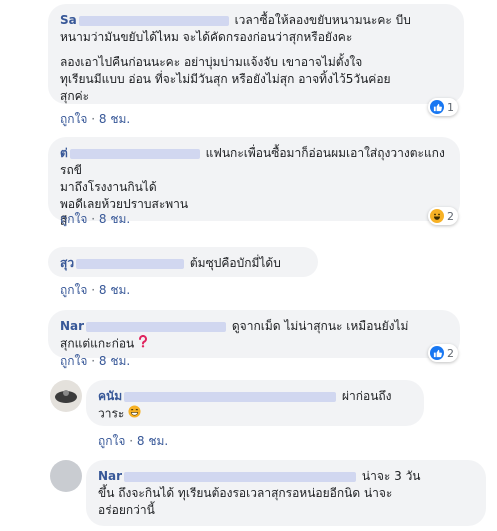 The height and width of the screenshot is (531, 497). What do you see at coordinates (254, 343) in the screenshot?
I see `comment-line: สุกแต่แกะก่อน` at bounding box center [254, 343].